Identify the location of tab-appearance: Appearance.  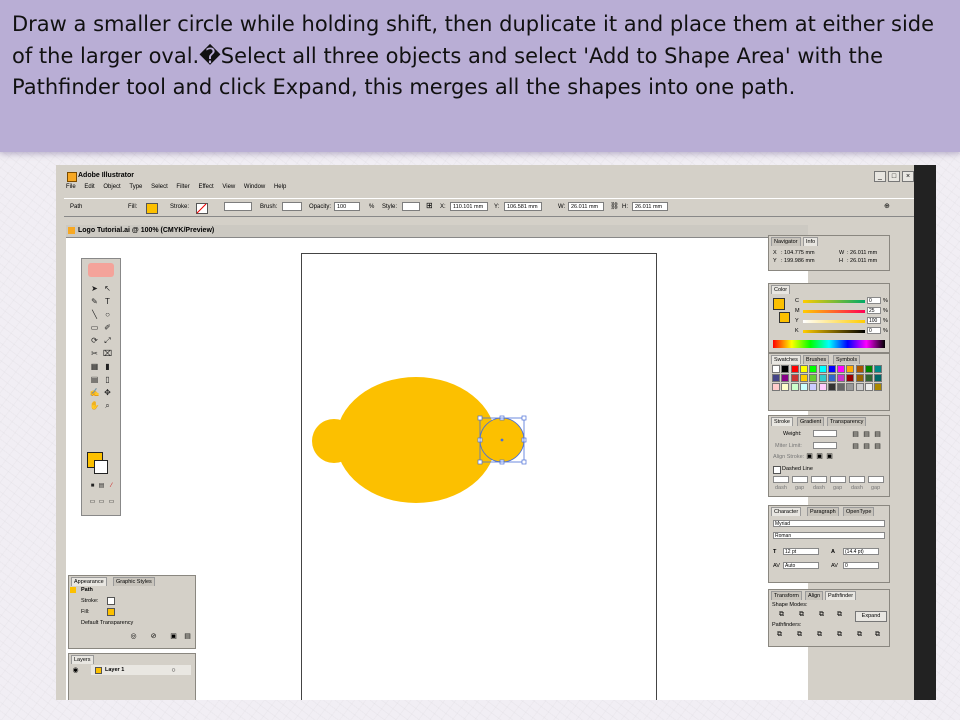
(89, 581).